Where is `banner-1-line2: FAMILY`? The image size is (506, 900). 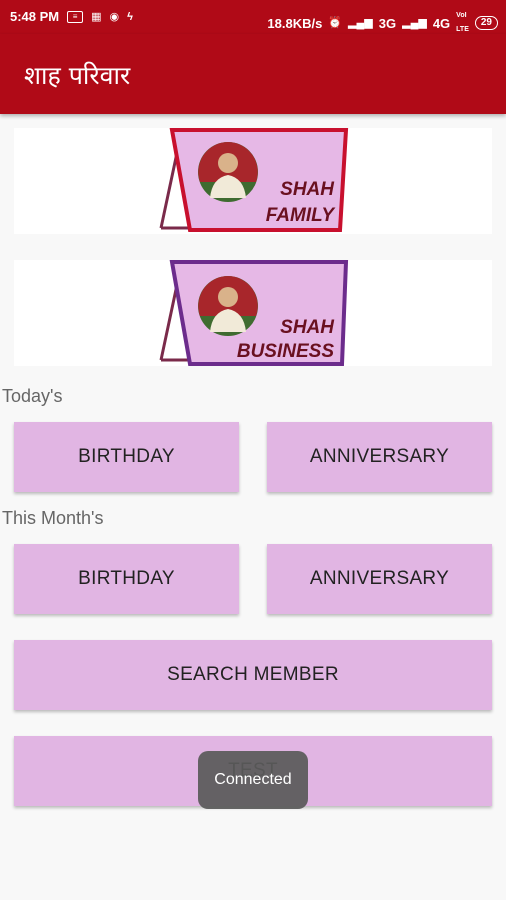
banner-1-line2: FAMILY is located at coordinates (301, 215).